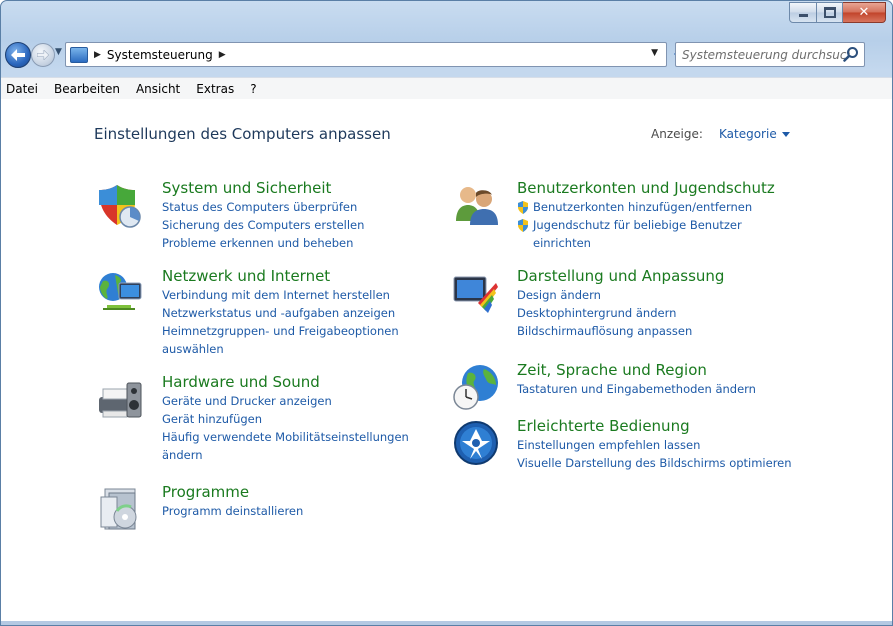 The height and width of the screenshot is (626, 893). What do you see at coordinates (121, 399) in the screenshot?
I see `printer-speaker-icon` at bounding box center [121, 399].